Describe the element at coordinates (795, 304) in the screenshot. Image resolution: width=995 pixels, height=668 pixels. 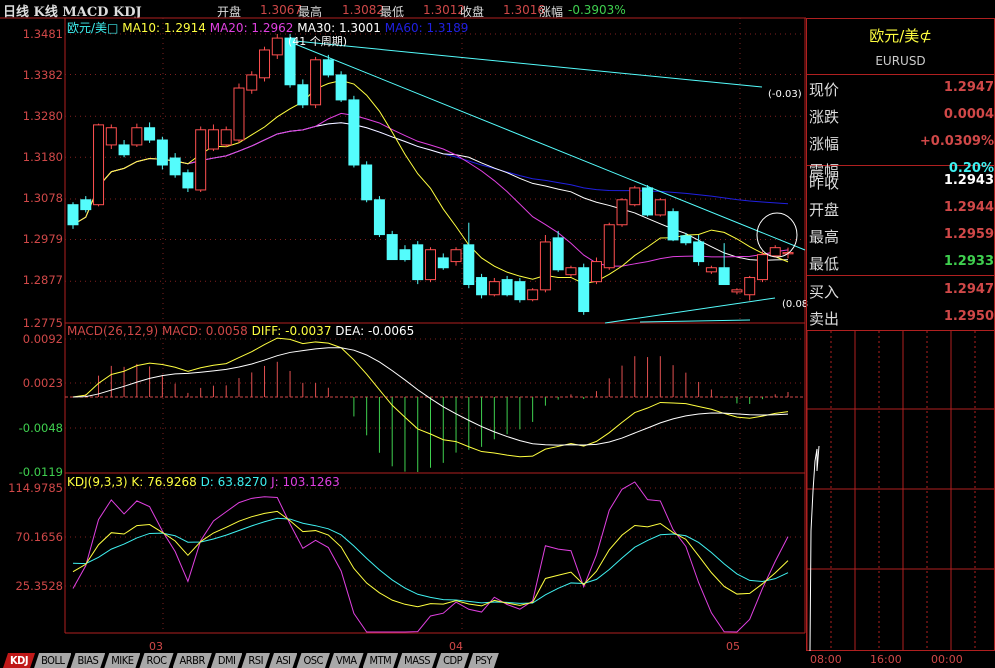
I see `slope-annotation: (0.08` at that location.